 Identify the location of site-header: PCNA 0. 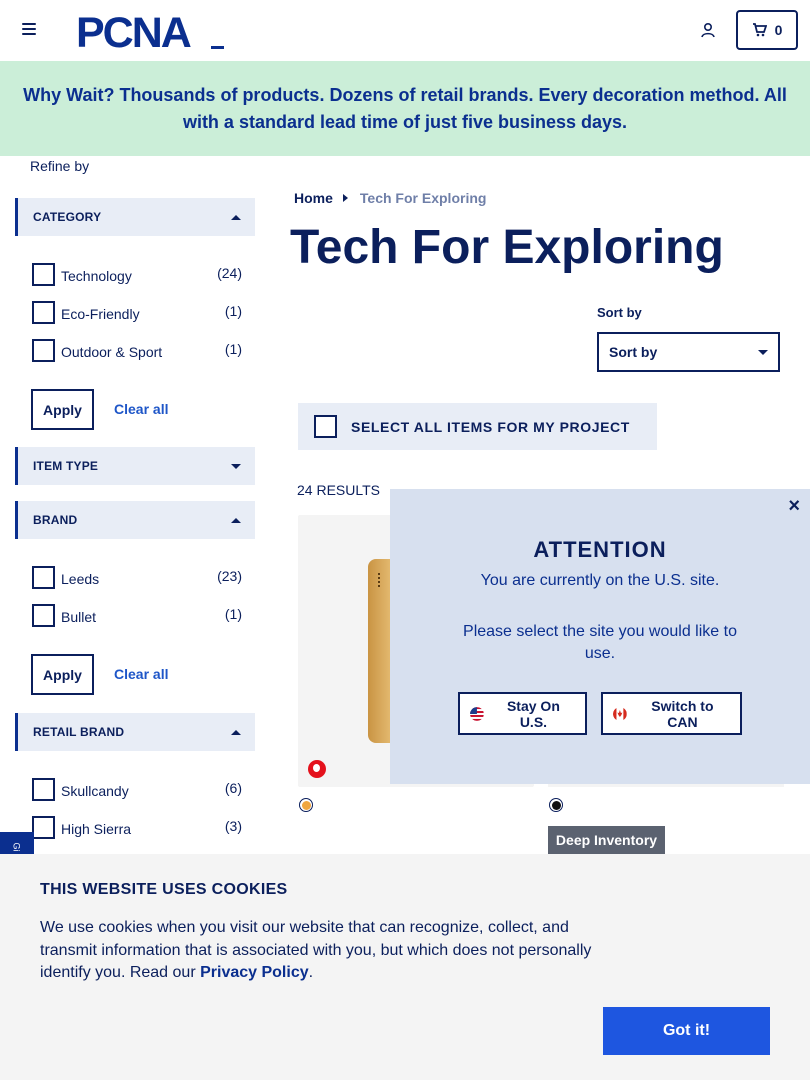
(405, 30).